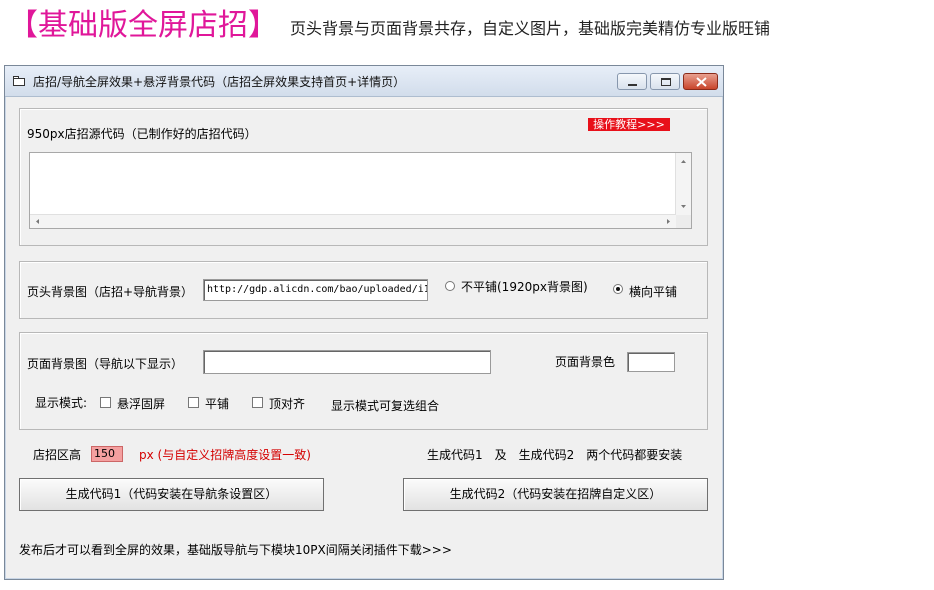 This screenshot has height=590, width=934. I want to click on scroll-corner, so click(683, 221).